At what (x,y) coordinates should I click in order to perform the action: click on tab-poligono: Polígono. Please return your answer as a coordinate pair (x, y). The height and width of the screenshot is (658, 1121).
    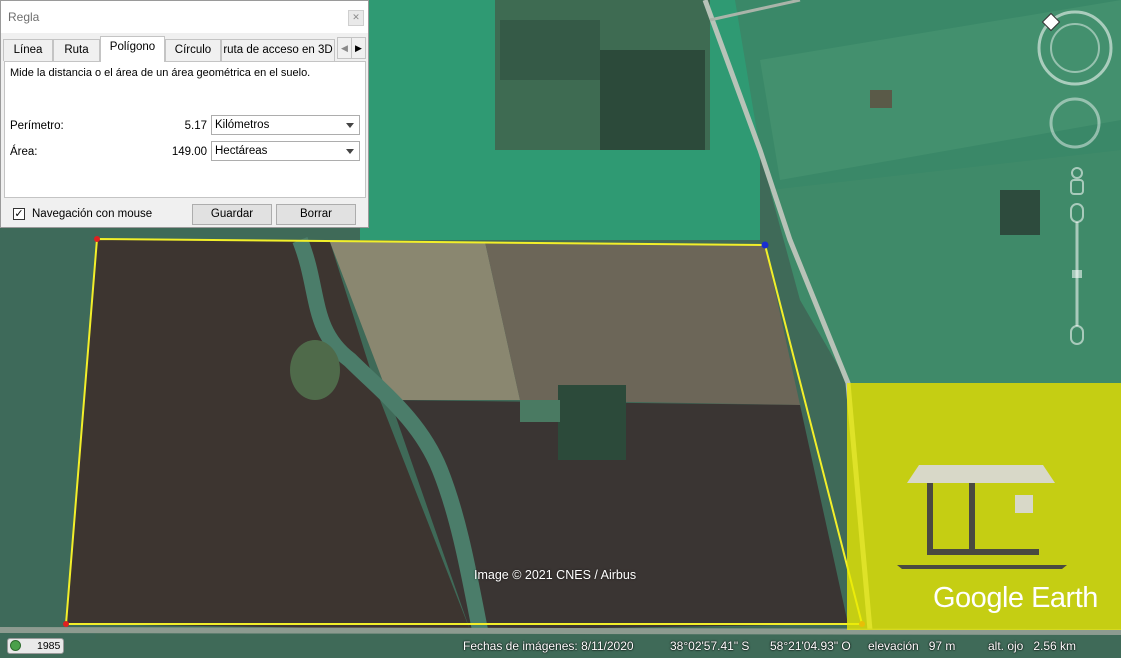
    Looking at the image, I should click on (132, 49).